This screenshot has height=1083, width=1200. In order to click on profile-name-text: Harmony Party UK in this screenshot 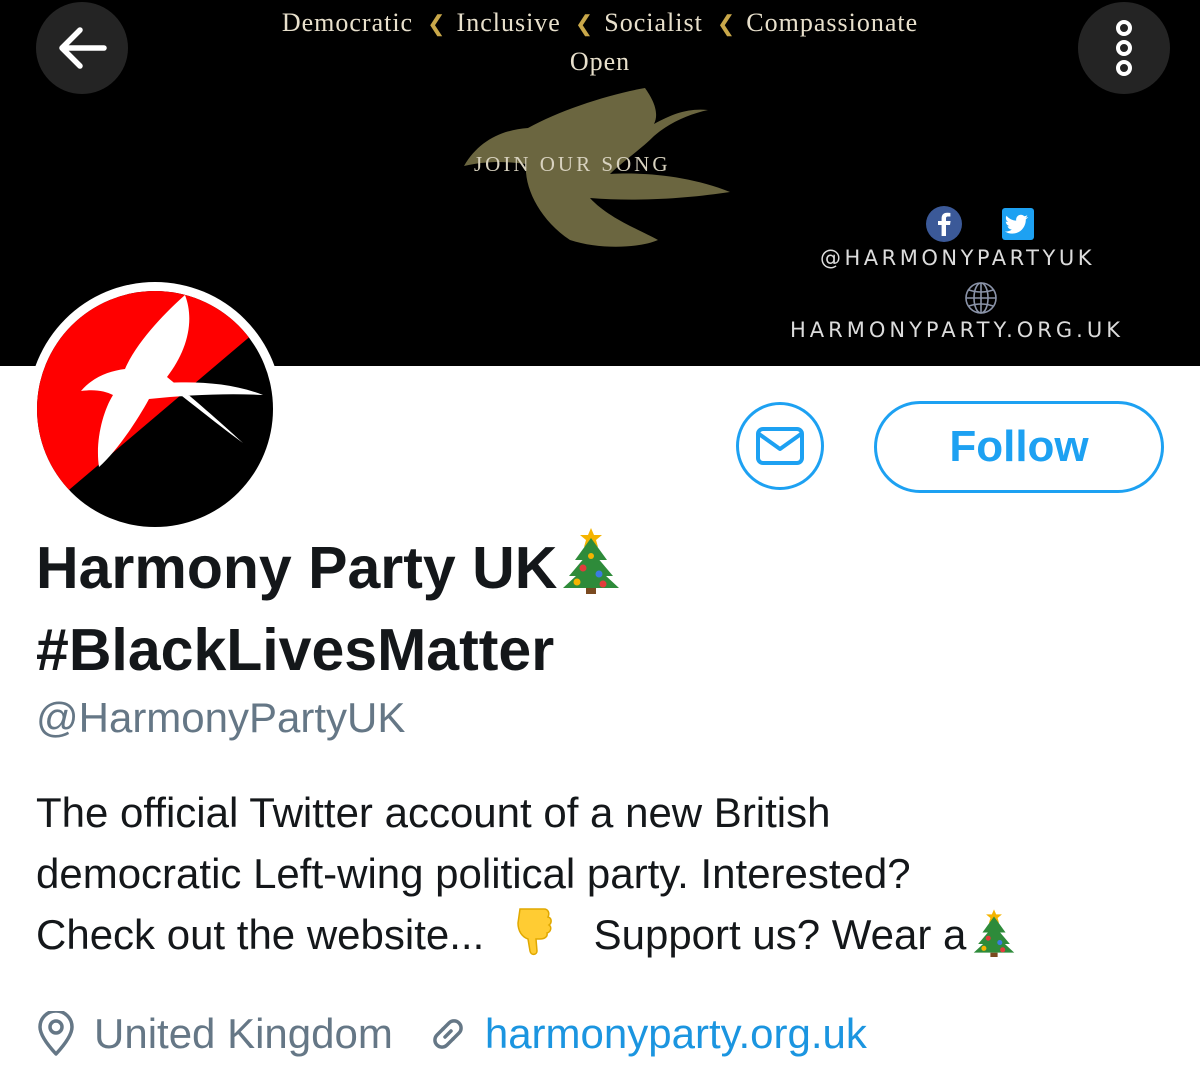, I will do `click(297, 568)`.